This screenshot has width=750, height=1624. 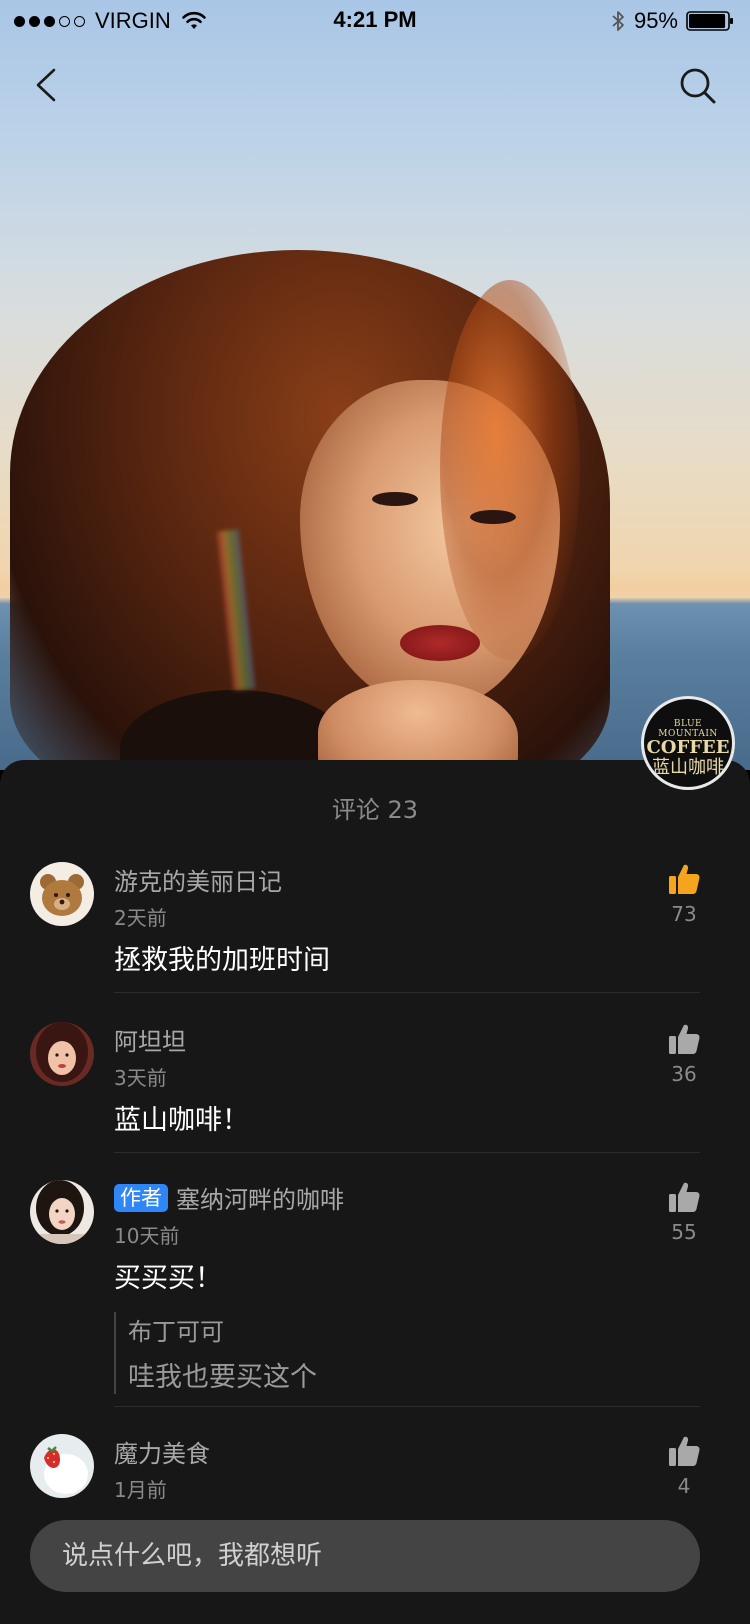 I want to click on comment-author: 作者 塞纳河畔的咖啡, so click(x=229, y=1197).